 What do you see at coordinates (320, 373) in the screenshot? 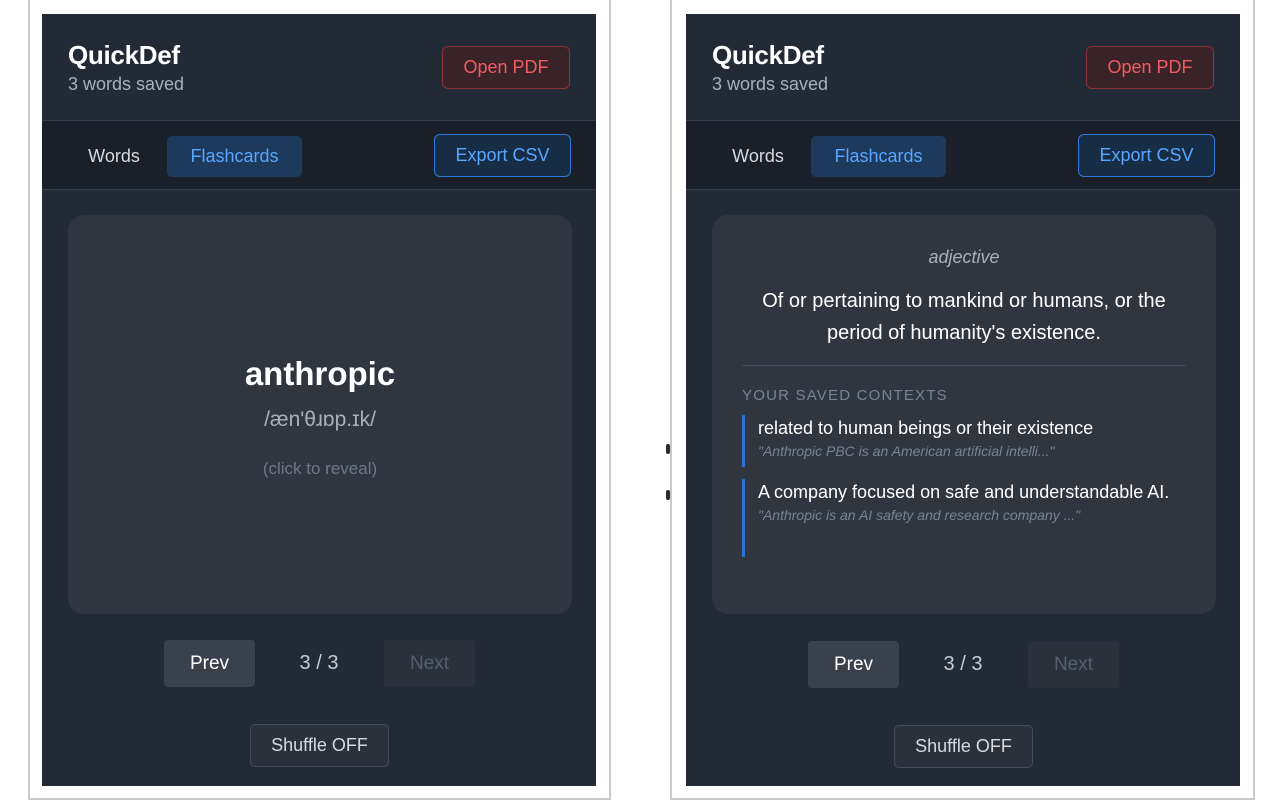
I see `flashcard-word: anthropic` at bounding box center [320, 373].